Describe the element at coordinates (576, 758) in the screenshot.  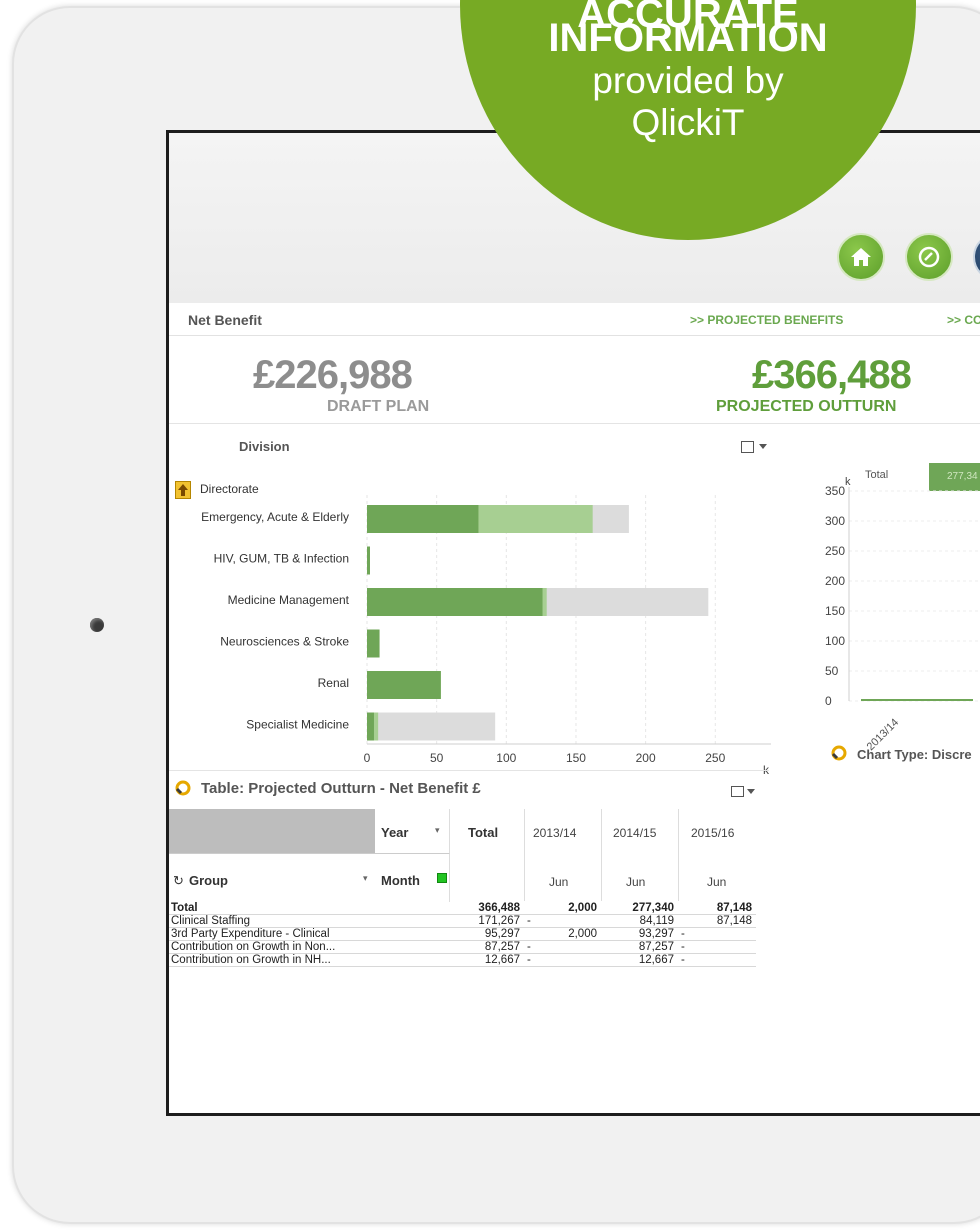
I see `x-tick-label-3: 150` at that location.